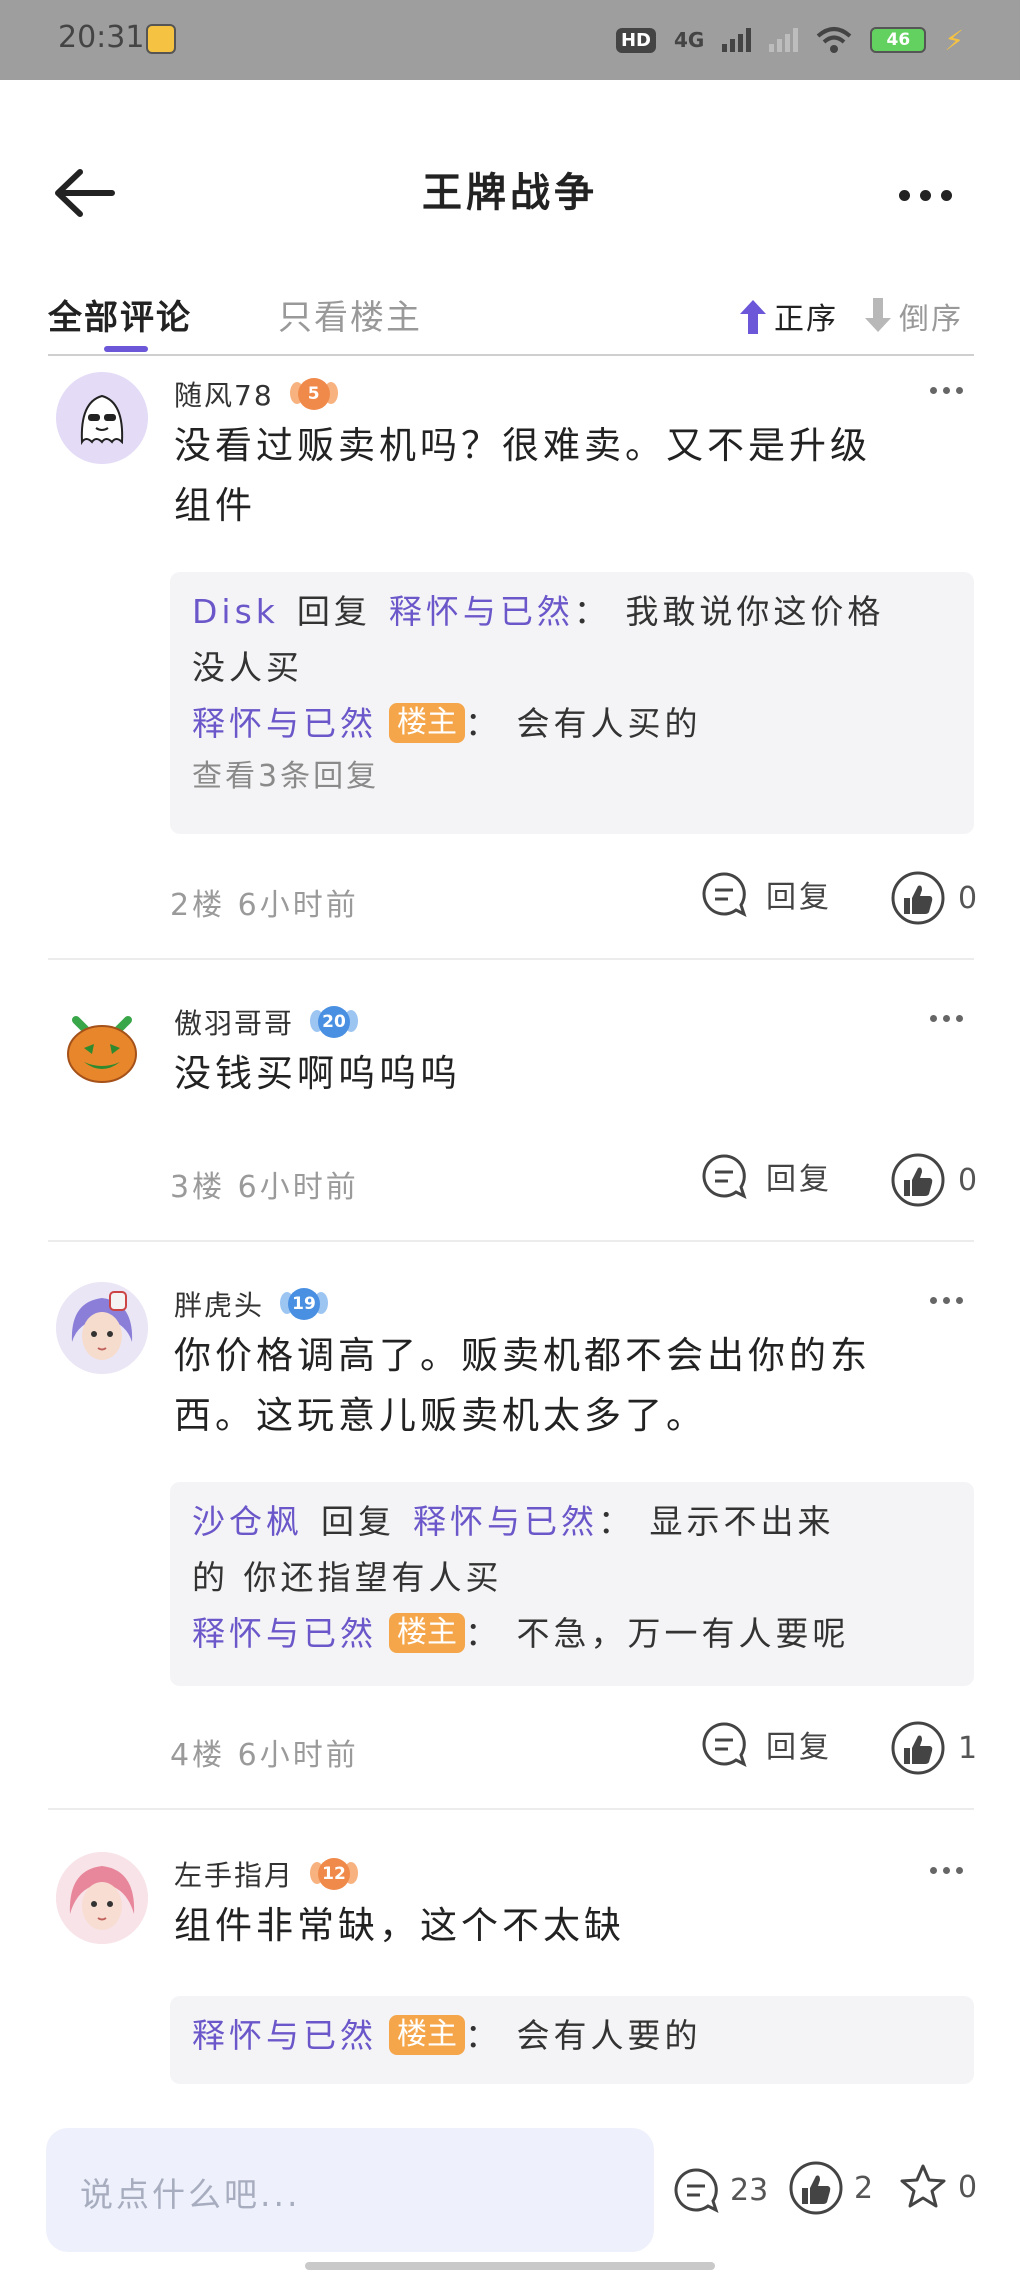 This screenshot has width=1020, height=2274. I want to click on pumpkin-avatar-icon, so click(102, 1046).